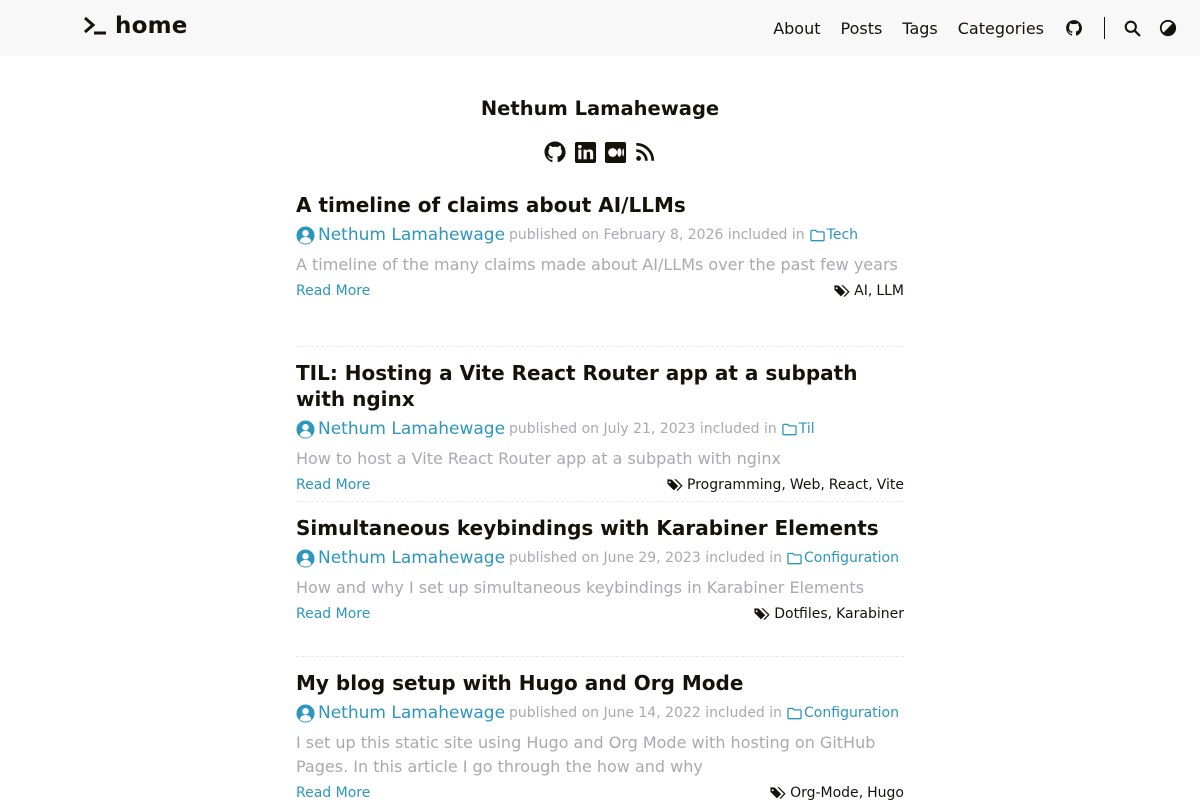 The height and width of the screenshot is (800, 1200). Describe the element at coordinates (890, 291) in the screenshot. I see `tag-link: LLM` at that location.